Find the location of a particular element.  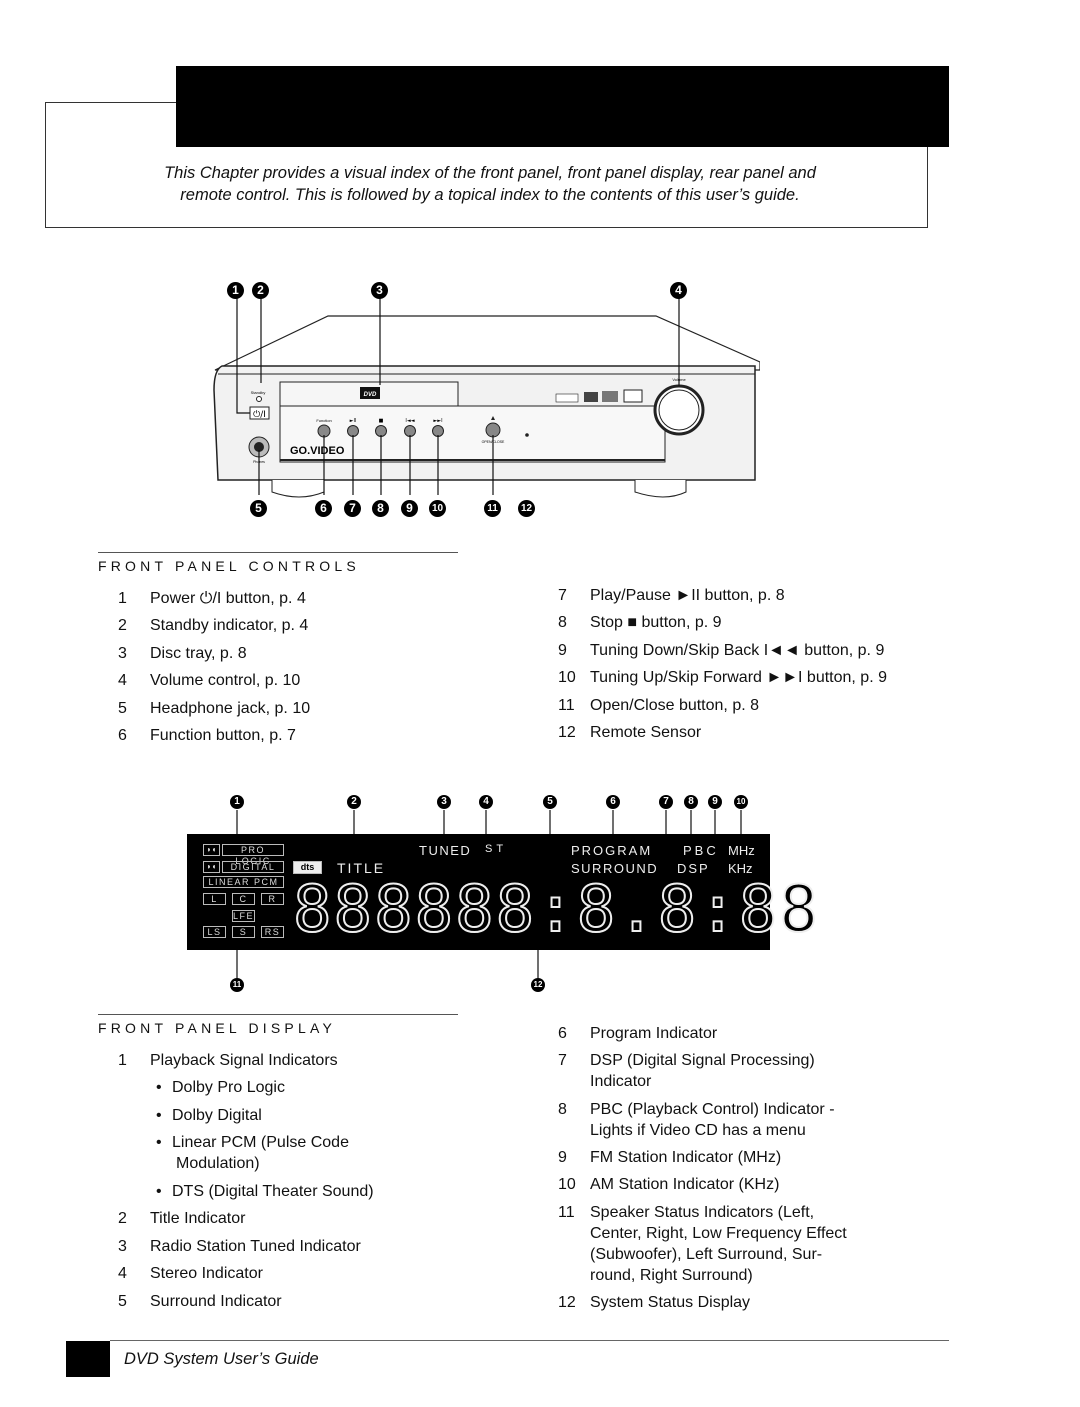

remote-sensor is located at coordinates (527, 435).